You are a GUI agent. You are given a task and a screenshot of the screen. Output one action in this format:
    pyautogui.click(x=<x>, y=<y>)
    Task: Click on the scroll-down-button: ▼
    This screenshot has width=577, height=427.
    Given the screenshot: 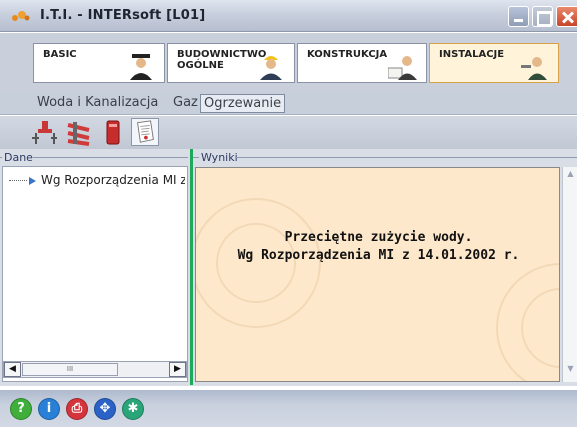 What is the action you would take?
    pyautogui.click(x=570, y=371)
    